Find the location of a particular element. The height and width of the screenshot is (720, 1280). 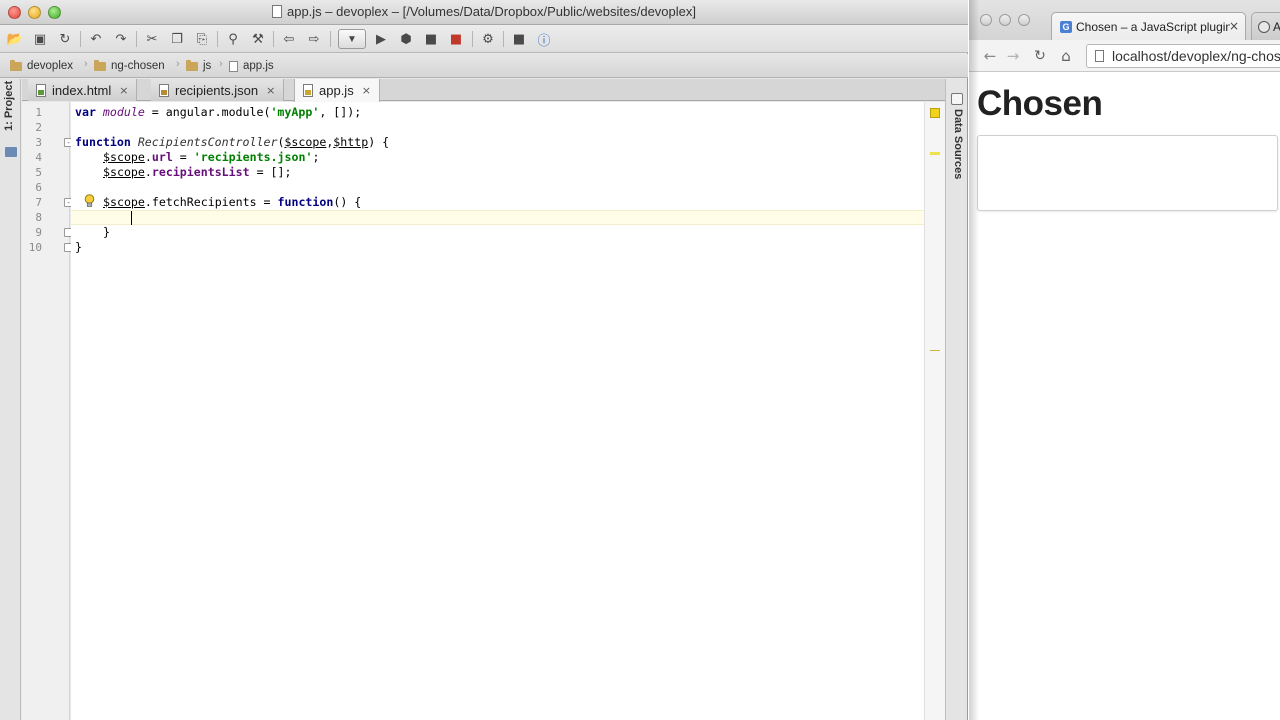

help-icon: ⓘ is located at coordinates (544, 39).